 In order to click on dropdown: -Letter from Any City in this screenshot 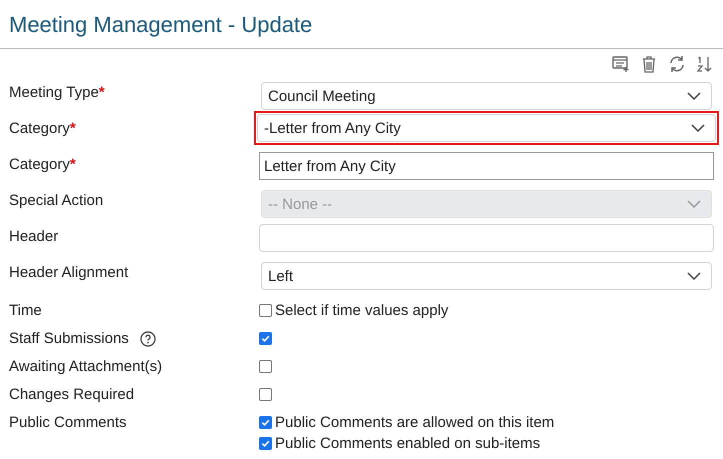, I will do `click(486, 128)`.